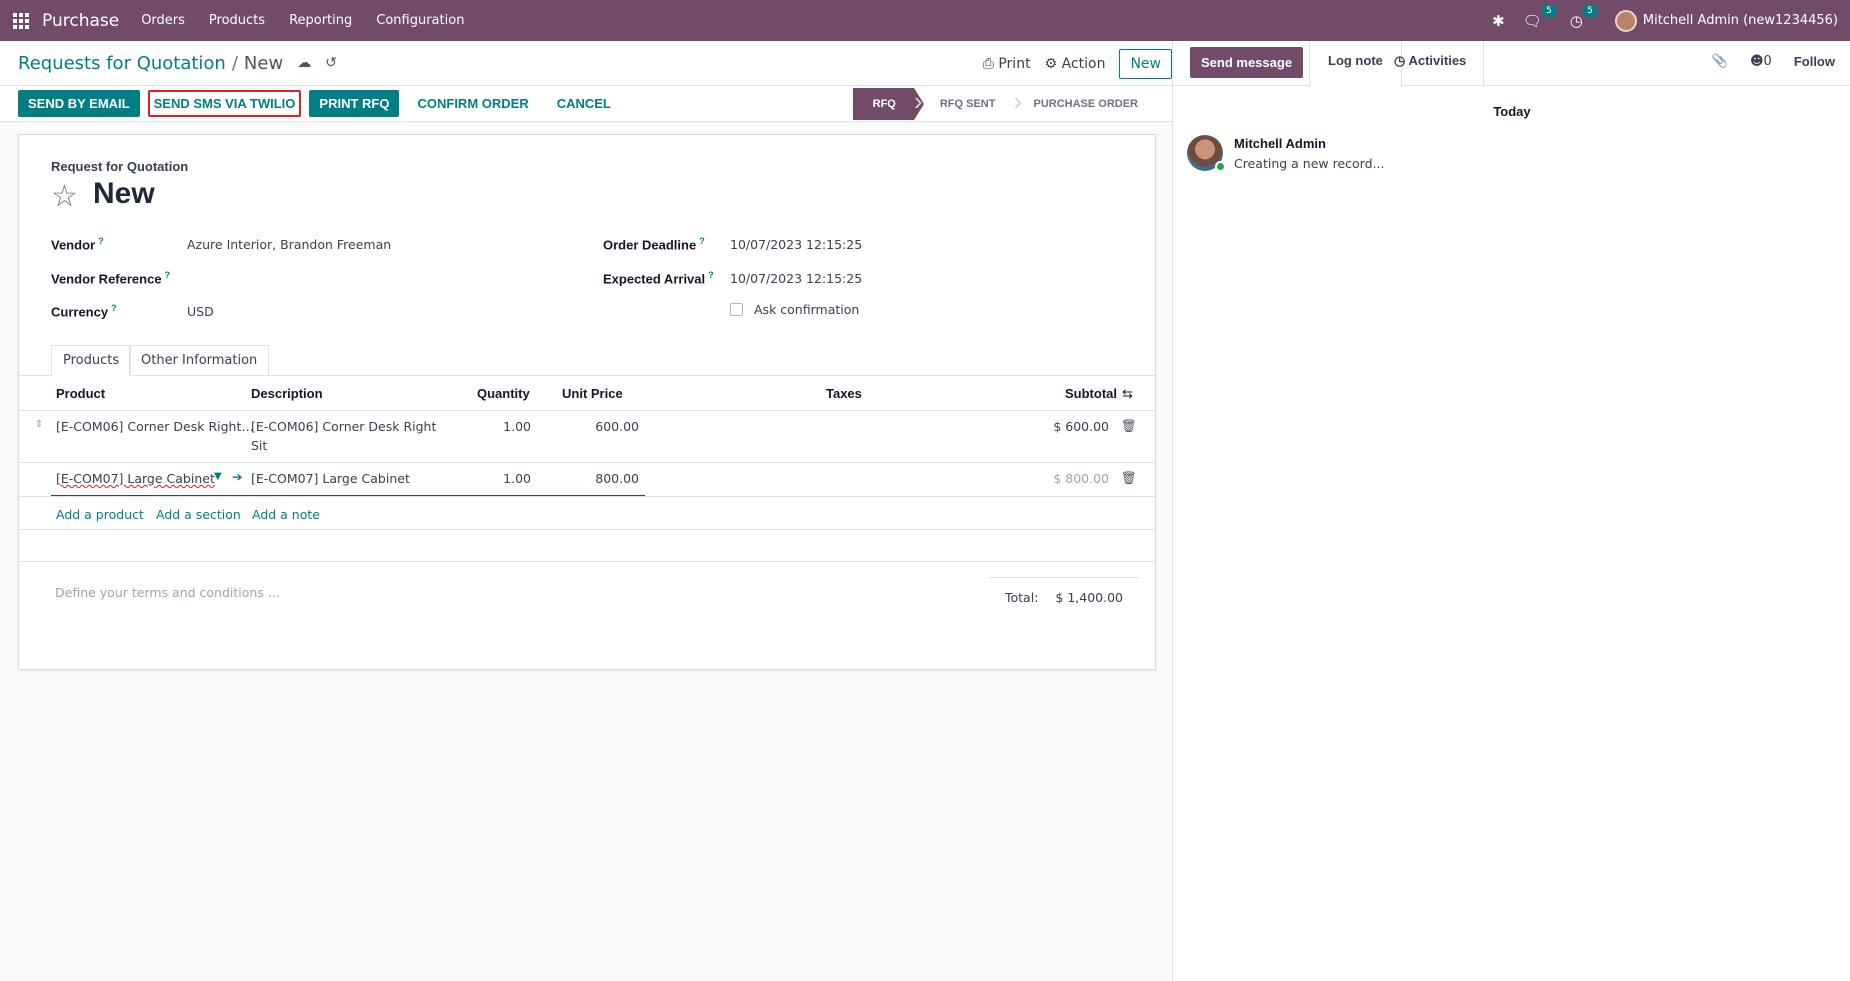  I want to click on log-note-button: Log note, so click(1355, 64).